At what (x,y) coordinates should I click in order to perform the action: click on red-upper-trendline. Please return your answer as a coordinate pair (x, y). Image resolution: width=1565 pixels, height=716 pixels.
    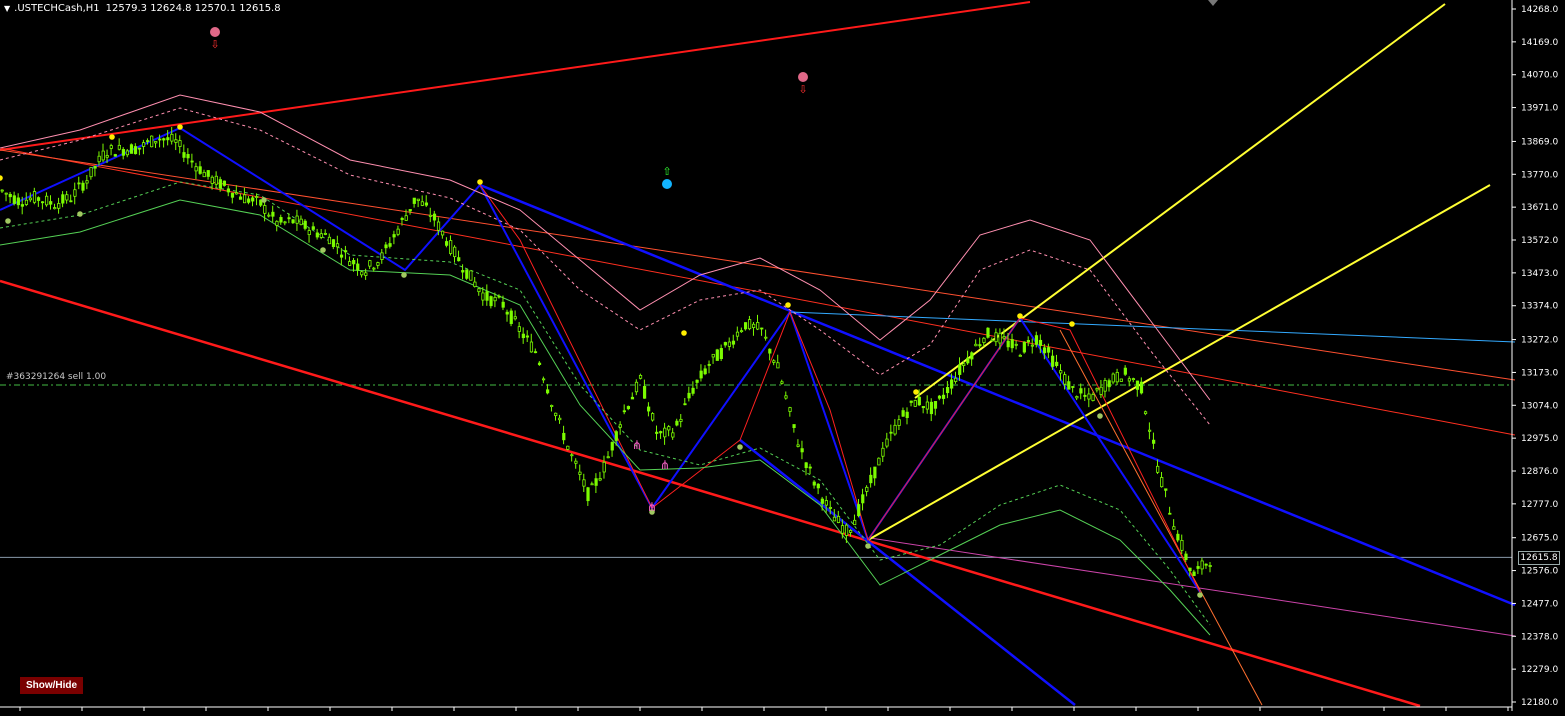
    Looking at the image, I should click on (515, 76).